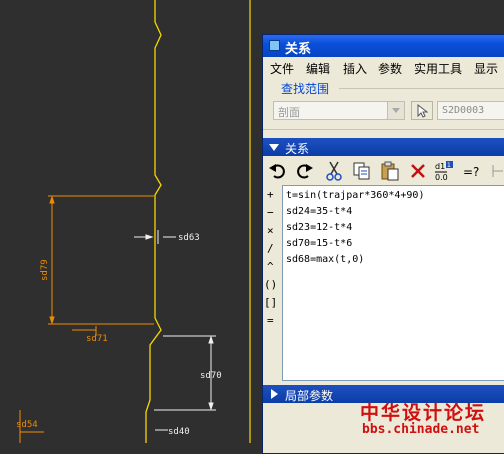 The image size is (504, 454). What do you see at coordinates (362, 171) in the screenshot?
I see `copy-icon` at bounding box center [362, 171].